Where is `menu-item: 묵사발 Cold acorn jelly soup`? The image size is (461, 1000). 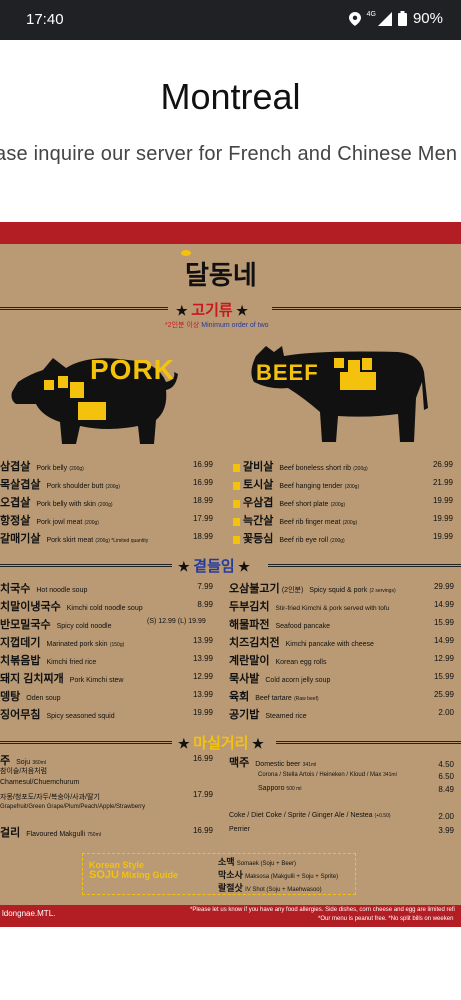 menu-item: 묵사발 Cold acorn jelly soup is located at coordinates (280, 679).